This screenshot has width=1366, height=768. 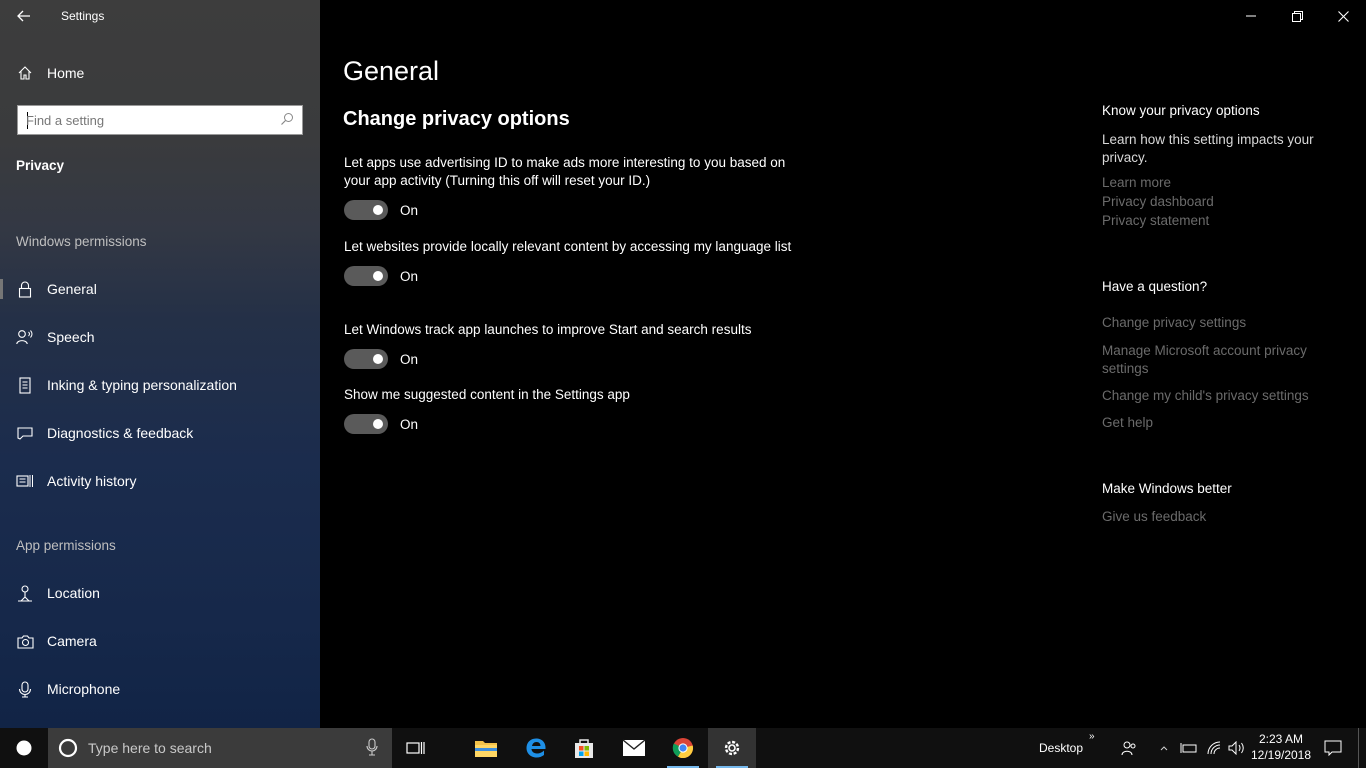 I want to click on wifi-icon, so click(x=1214, y=748).